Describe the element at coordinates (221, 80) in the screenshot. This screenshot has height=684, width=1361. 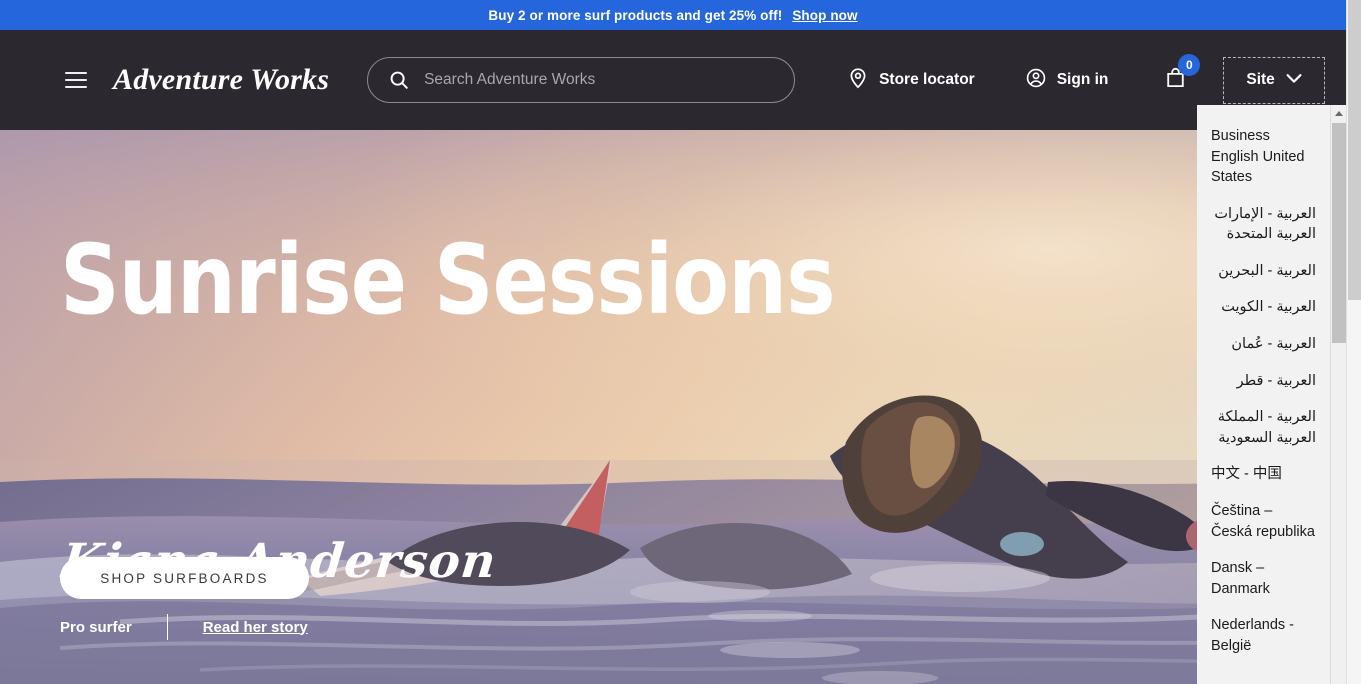
I see `brand-logo: Adventure Works` at that location.